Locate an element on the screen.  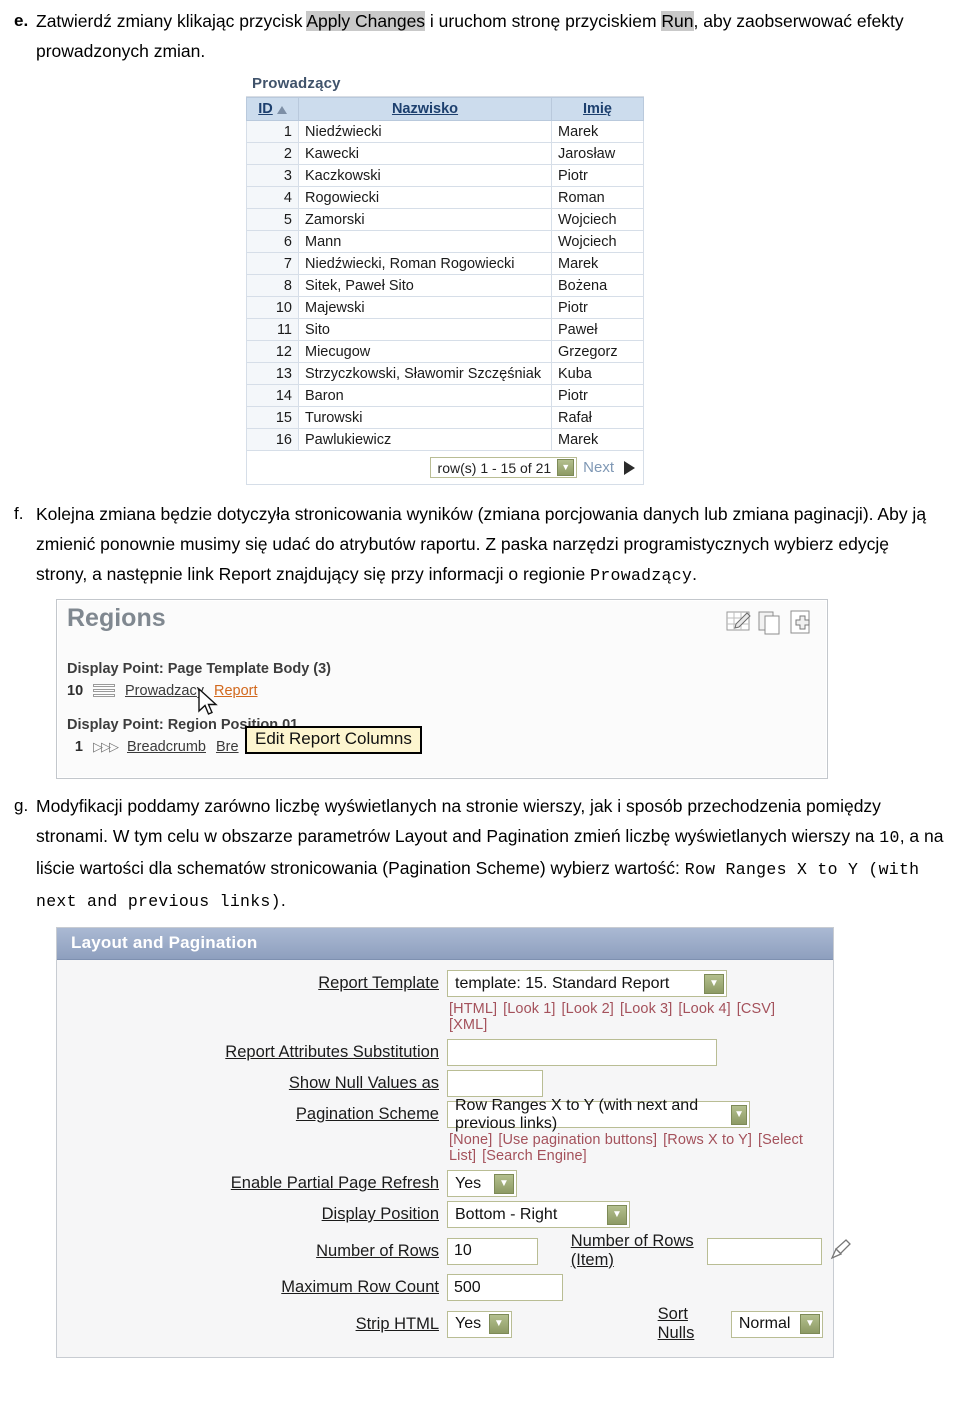
table-row: 8 Sitek, Paweł Sito Bożena is located at coordinates (445, 285).